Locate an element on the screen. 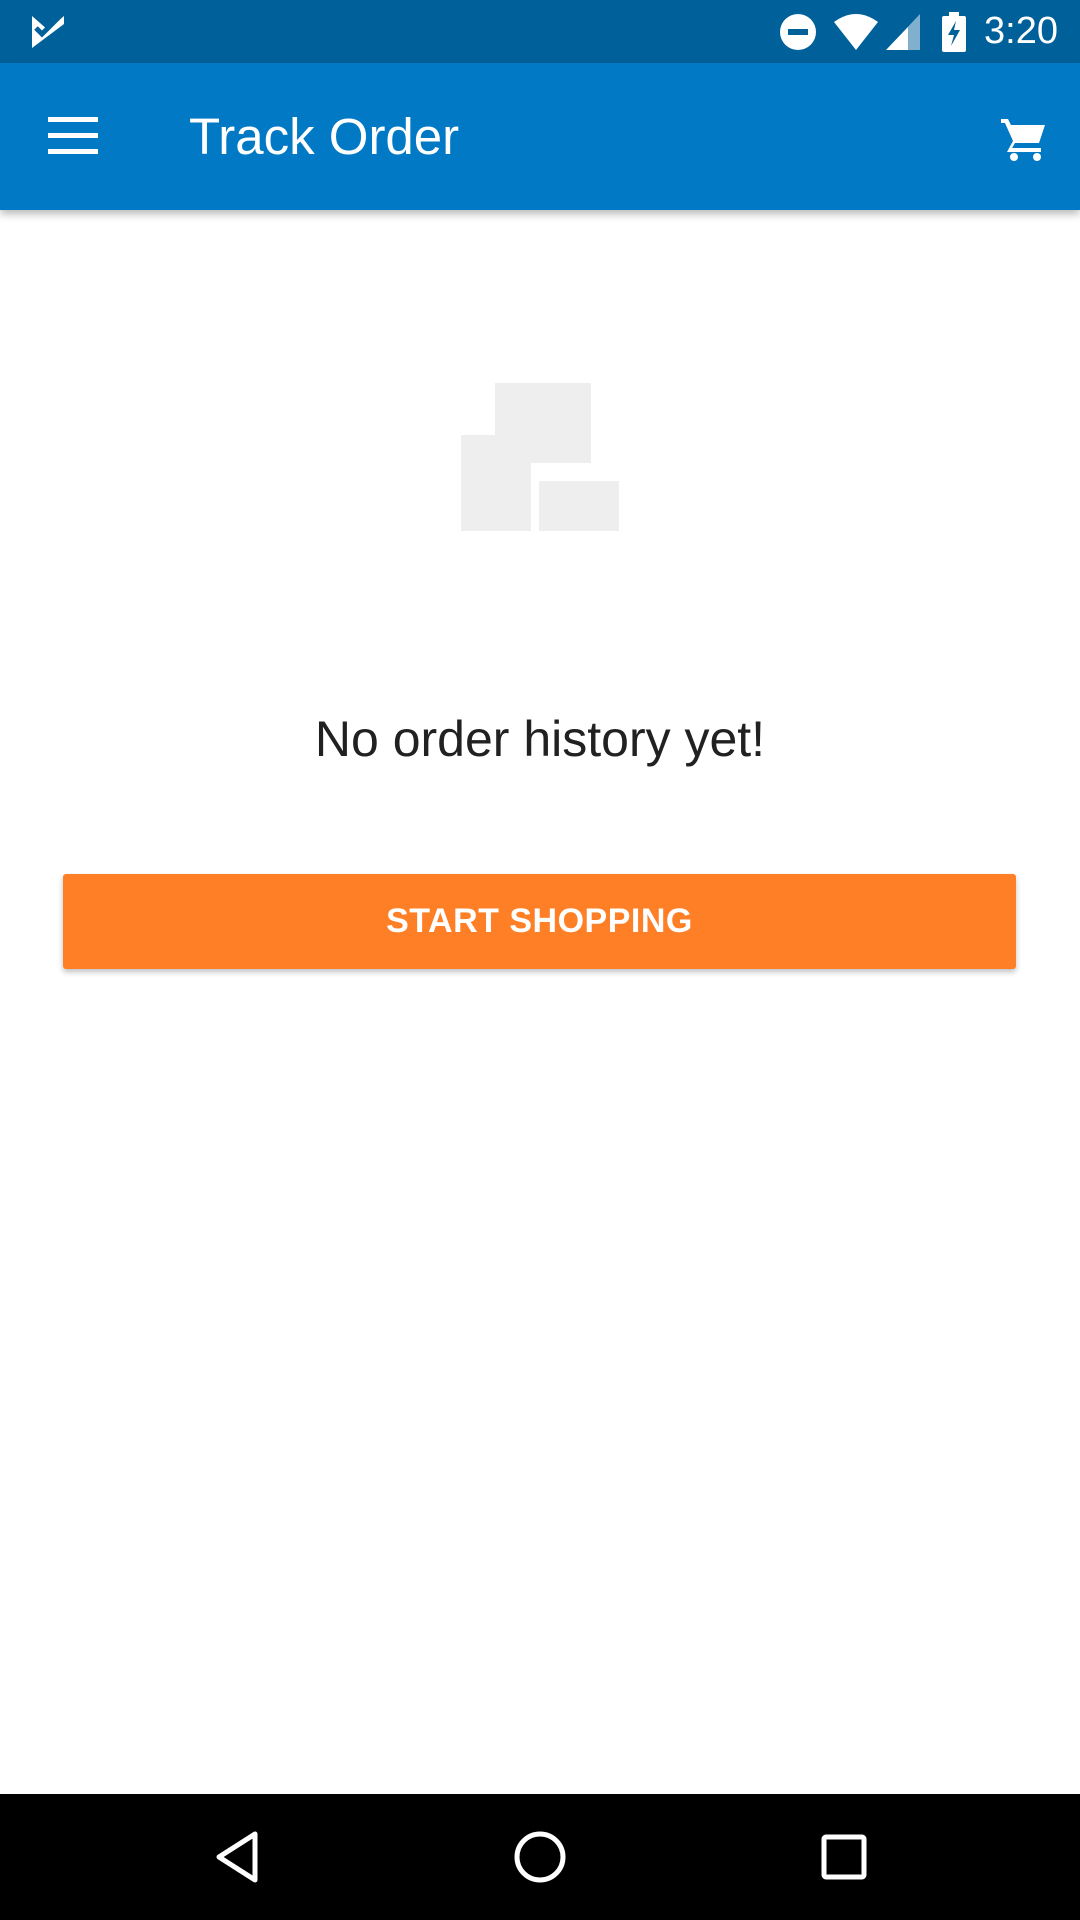 This screenshot has height=1920, width=1080. menu-icon is located at coordinates (73, 135).